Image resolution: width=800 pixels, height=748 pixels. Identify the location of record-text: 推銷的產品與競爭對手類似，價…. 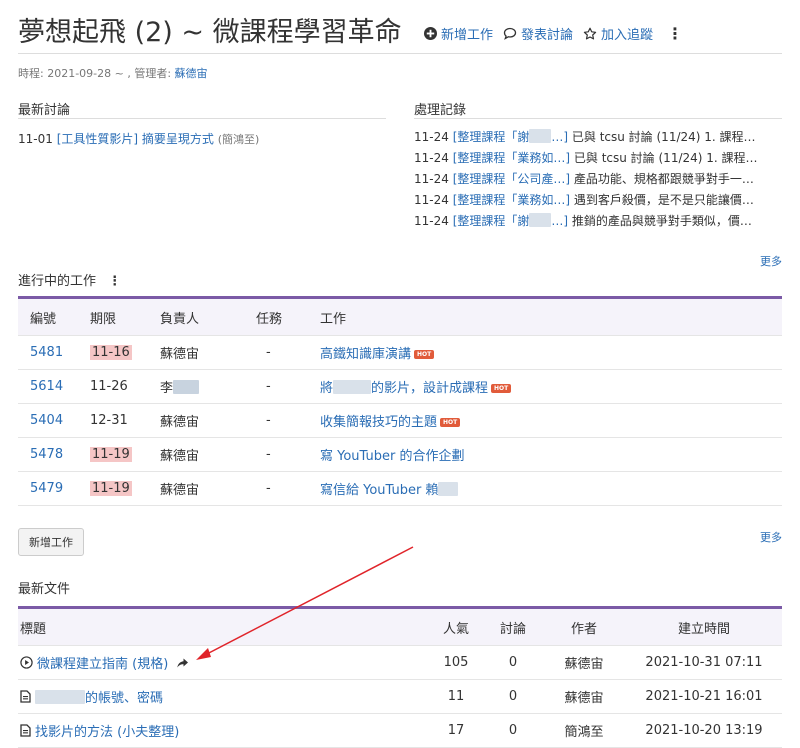
(660, 221).